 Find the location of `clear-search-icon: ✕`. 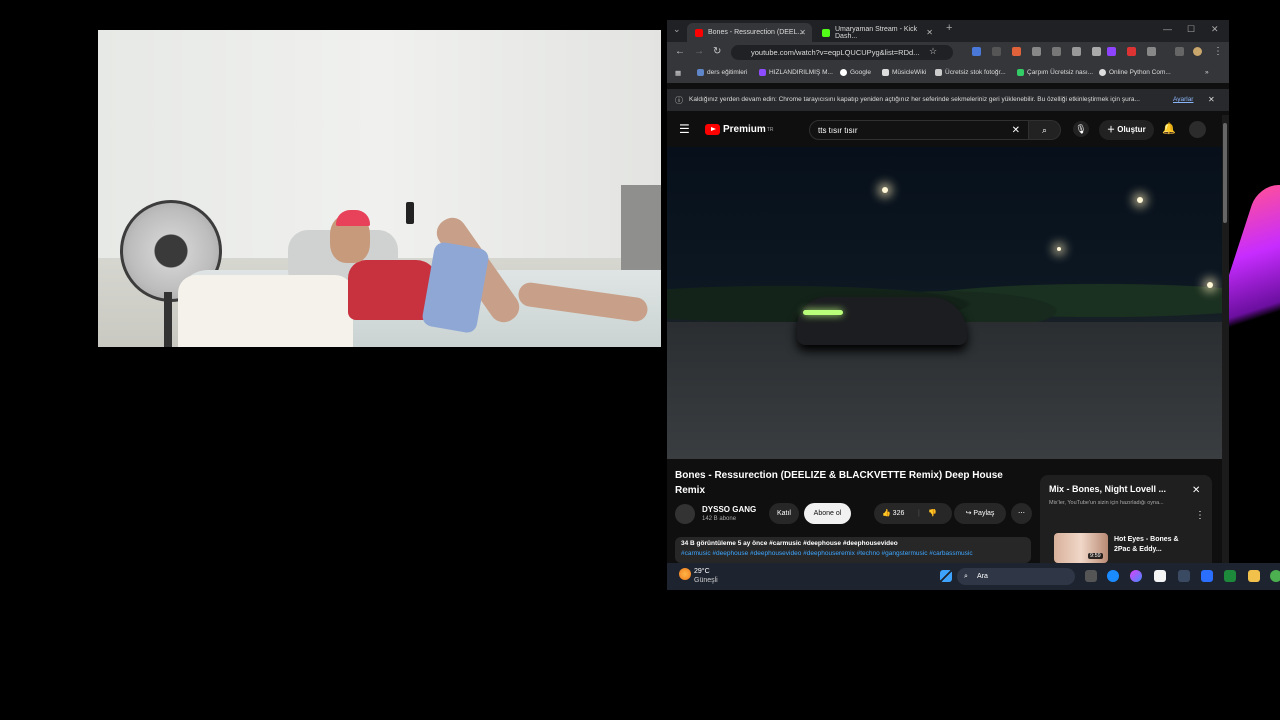

clear-search-icon: ✕ is located at coordinates (1016, 131).